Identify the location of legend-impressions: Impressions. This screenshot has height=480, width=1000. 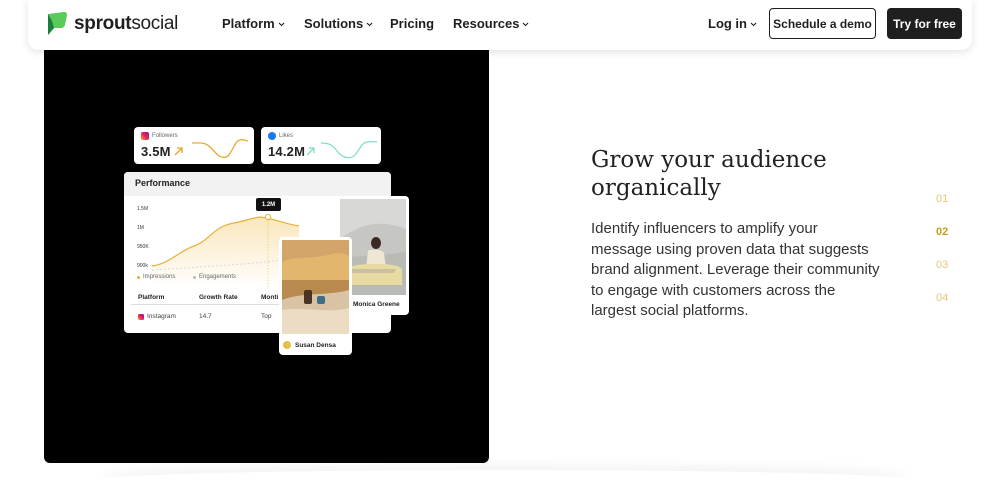
(156, 277).